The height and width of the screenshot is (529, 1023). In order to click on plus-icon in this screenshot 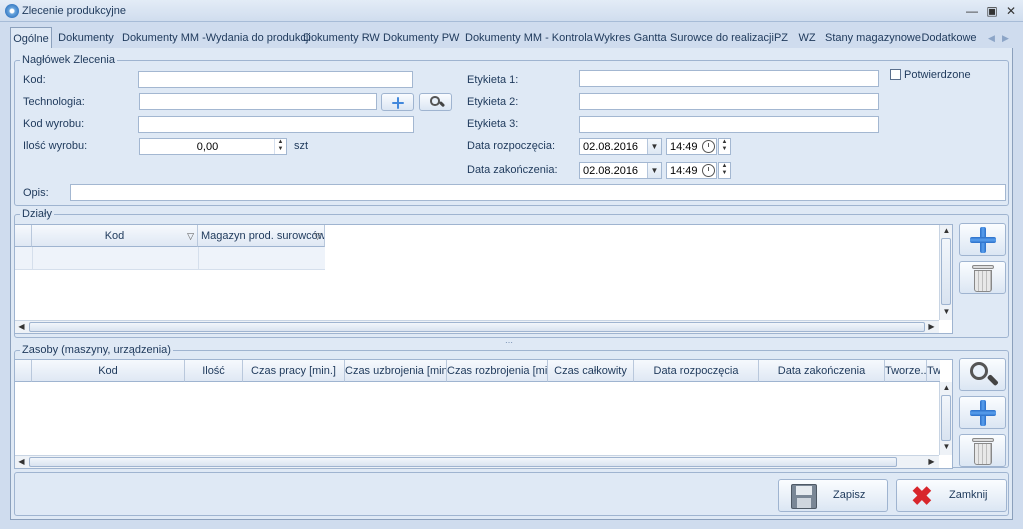, I will do `click(398, 103)`.